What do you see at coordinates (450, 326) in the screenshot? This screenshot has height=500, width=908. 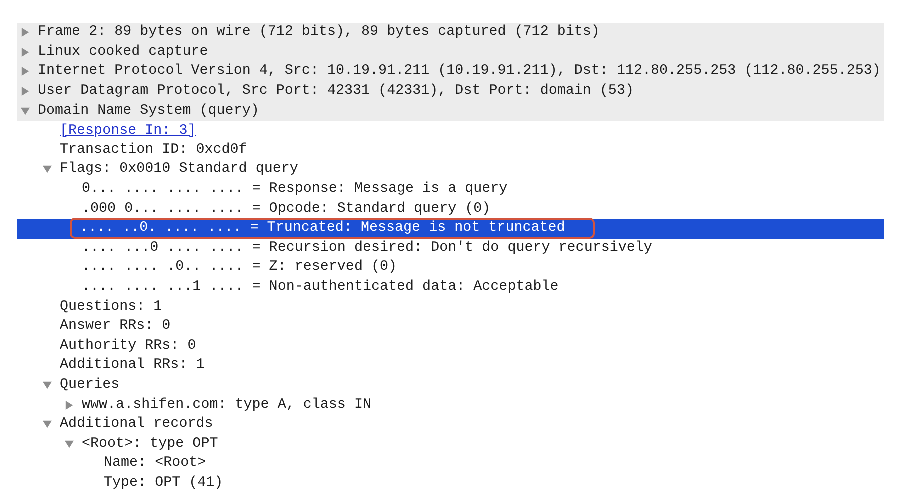 I see `tree-row: Answer RRs: 0` at bounding box center [450, 326].